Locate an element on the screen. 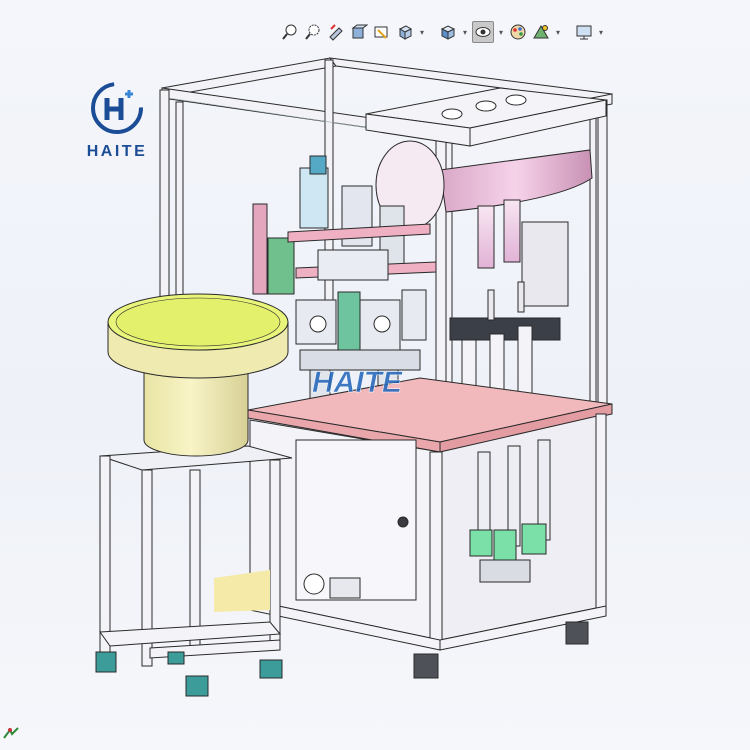 The image size is (750, 750). hide-show-items-icon is located at coordinates (483, 32).